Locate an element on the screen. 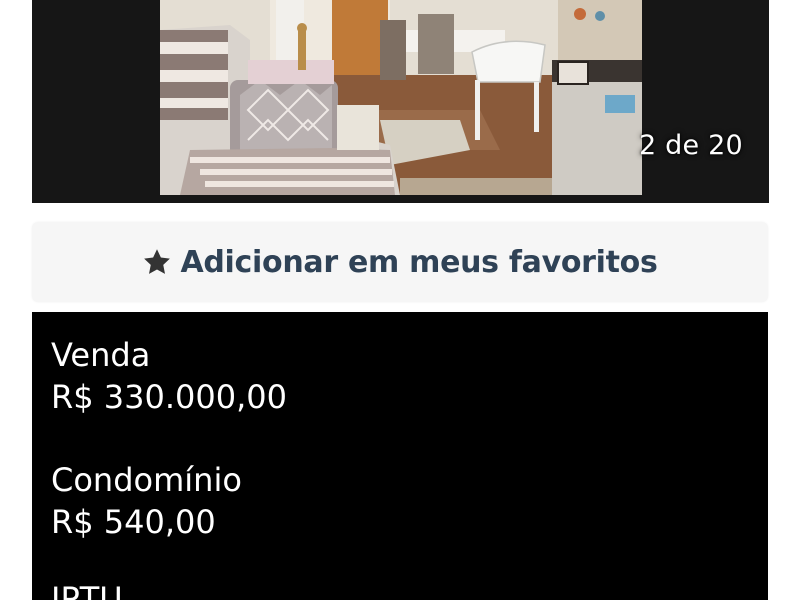  price-condominium-label: Condomínio is located at coordinates (146, 480).